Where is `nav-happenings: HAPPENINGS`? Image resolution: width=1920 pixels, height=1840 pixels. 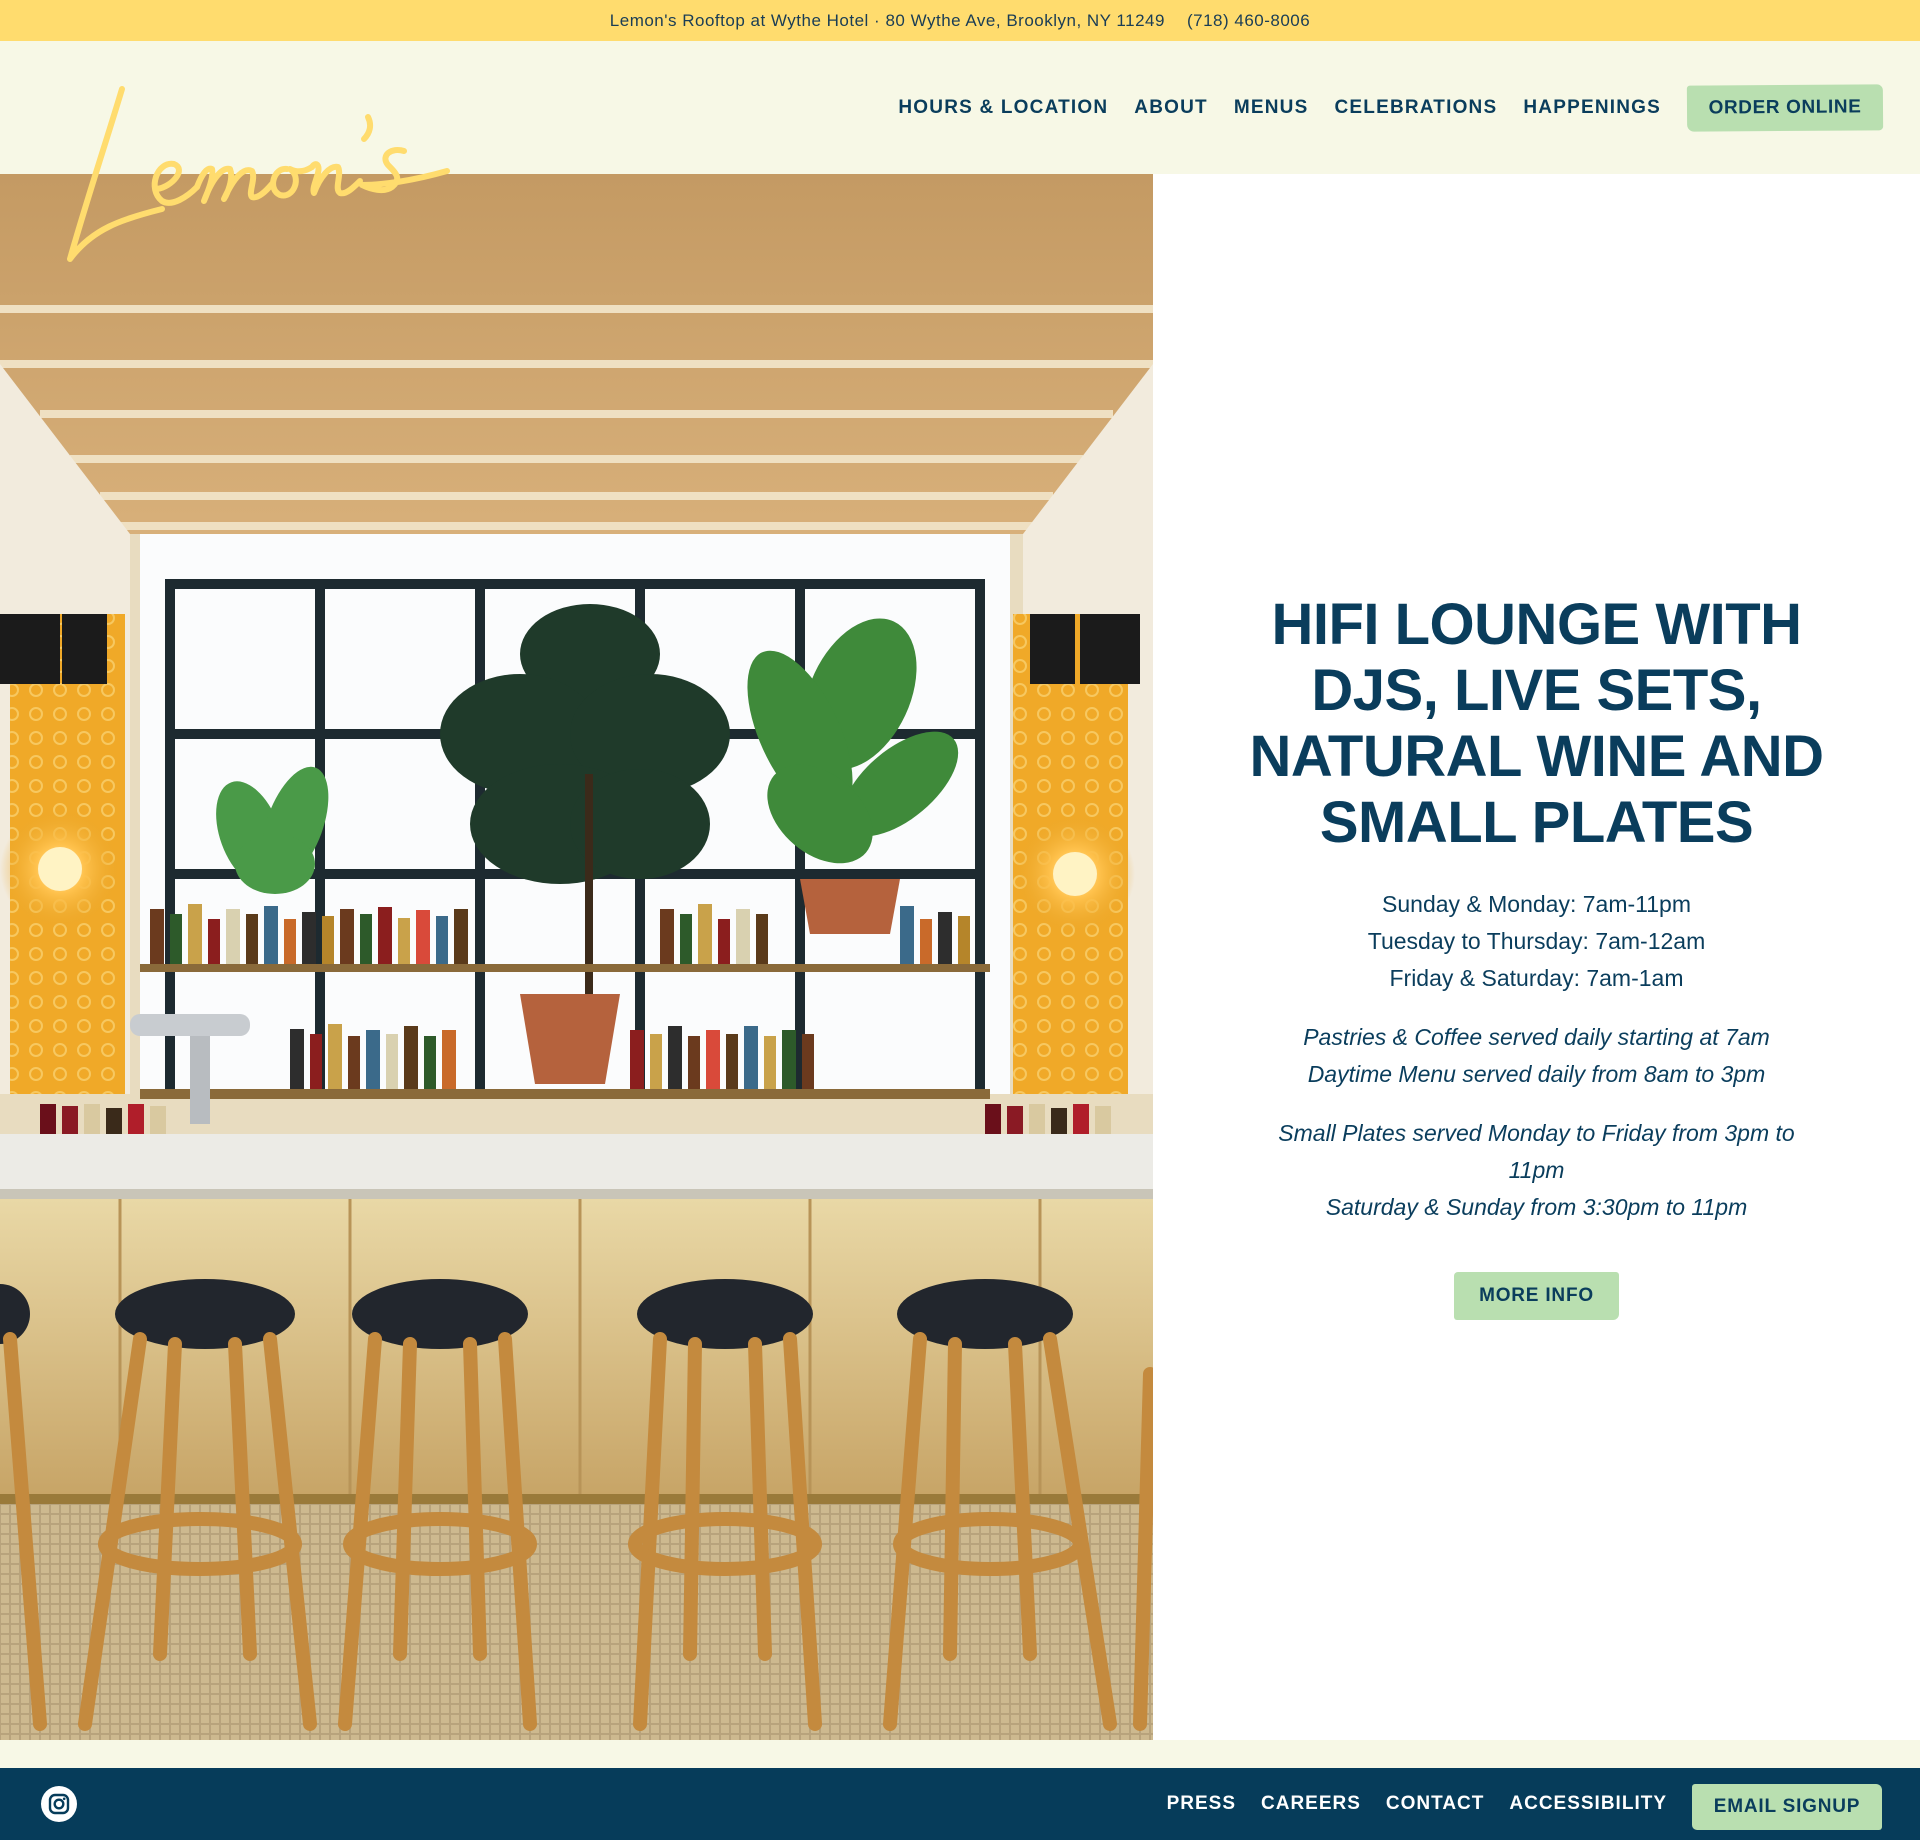 nav-happenings: HAPPENINGS is located at coordinates (1592, 108).